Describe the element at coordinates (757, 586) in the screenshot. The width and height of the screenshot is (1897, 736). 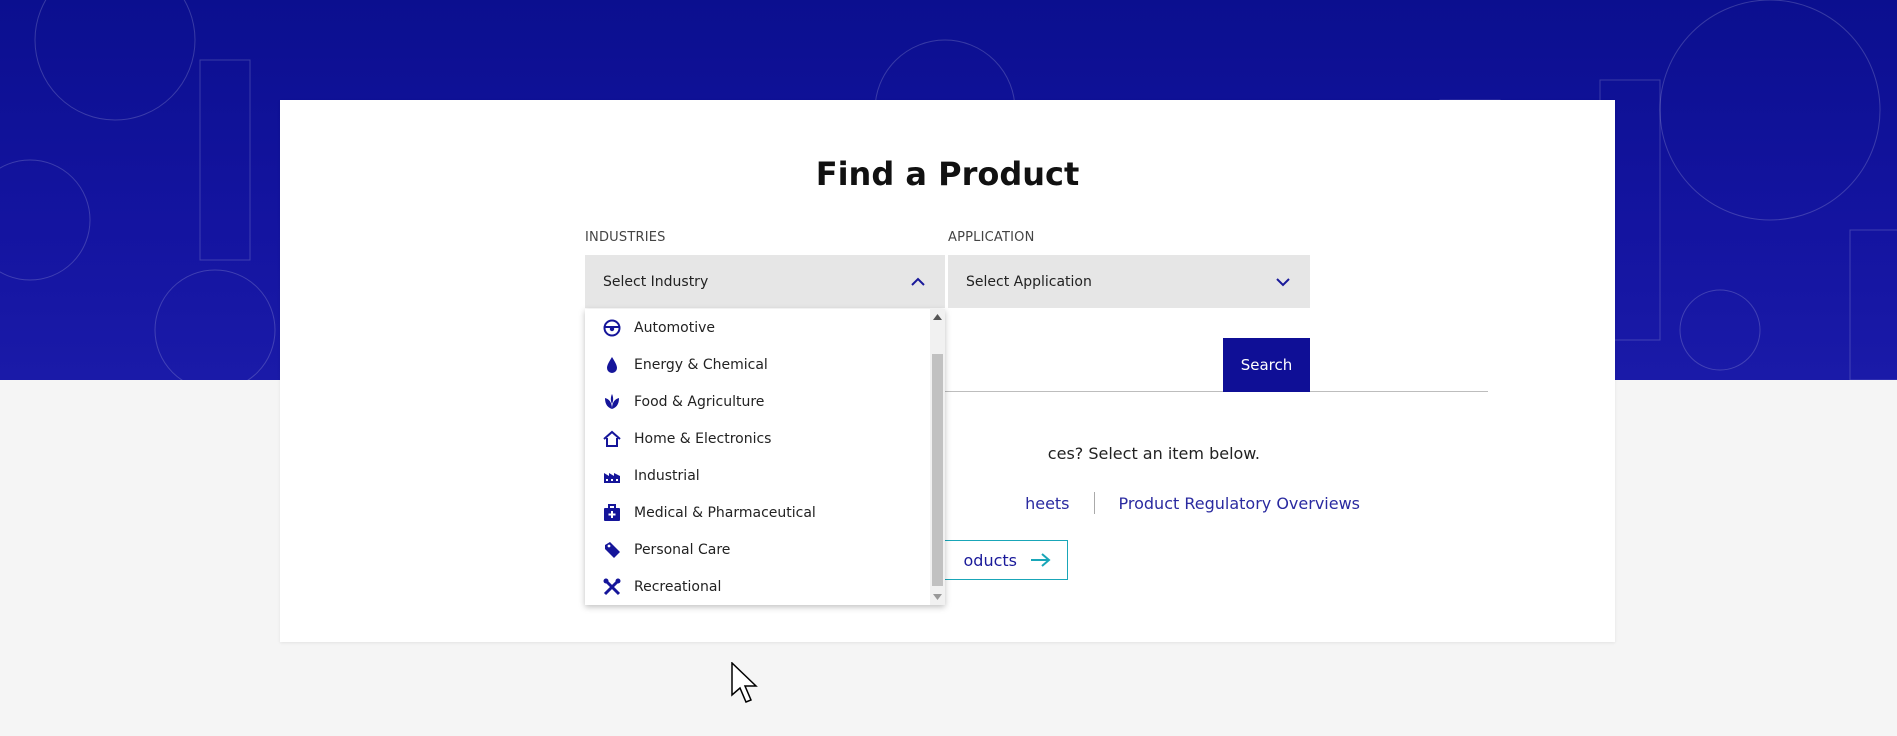
I see `industry-option-recreational: Recreational` at that location.